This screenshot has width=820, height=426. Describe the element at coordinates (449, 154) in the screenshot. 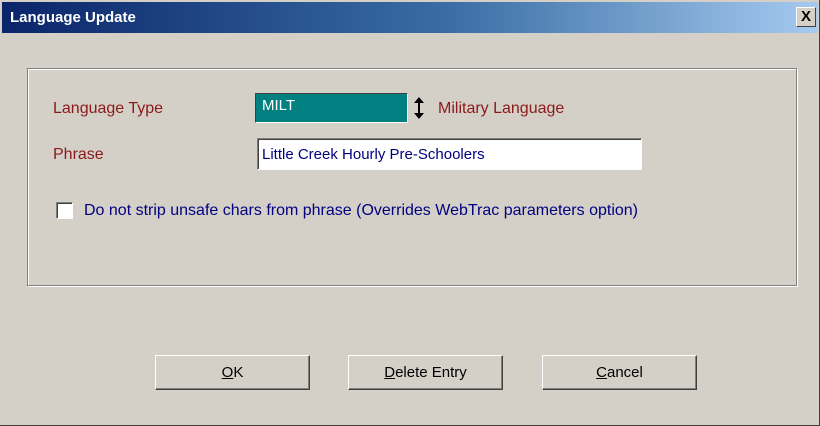

I see `phrase-input` at that location.